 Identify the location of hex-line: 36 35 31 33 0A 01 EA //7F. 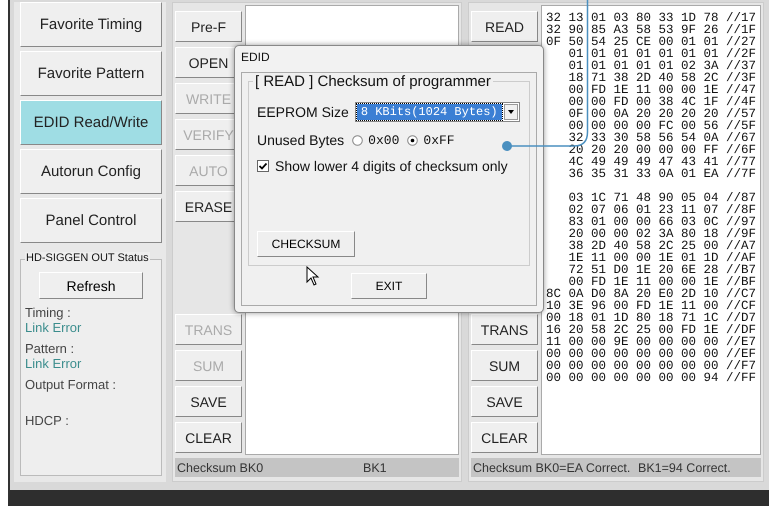
(662, 174).